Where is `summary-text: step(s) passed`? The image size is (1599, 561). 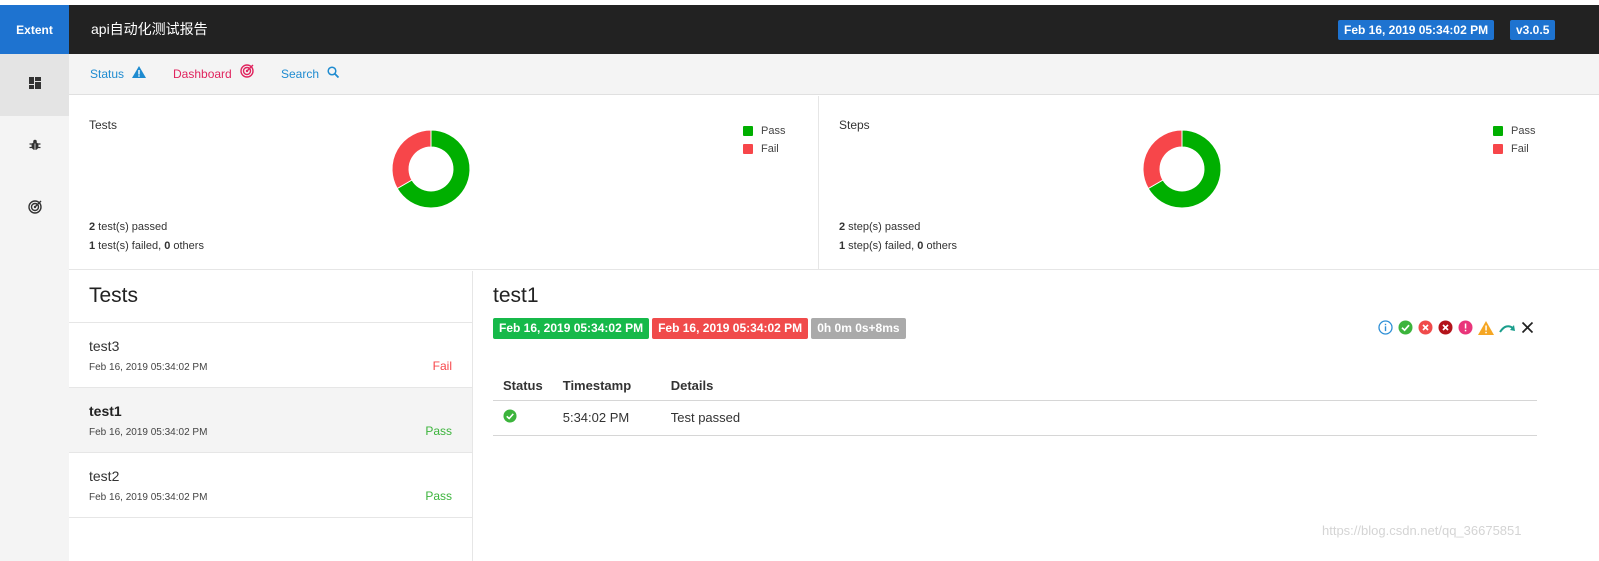
summary-text: step(s) passed is located at coordinates (883, 227).